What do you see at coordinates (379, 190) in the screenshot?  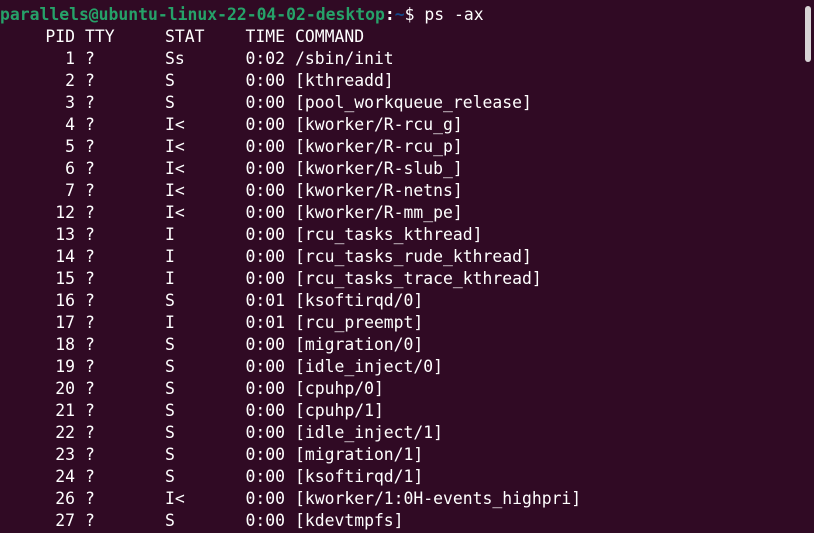 I see `process-command: [kworker/R-netns]` at bounding box center [379, 190].